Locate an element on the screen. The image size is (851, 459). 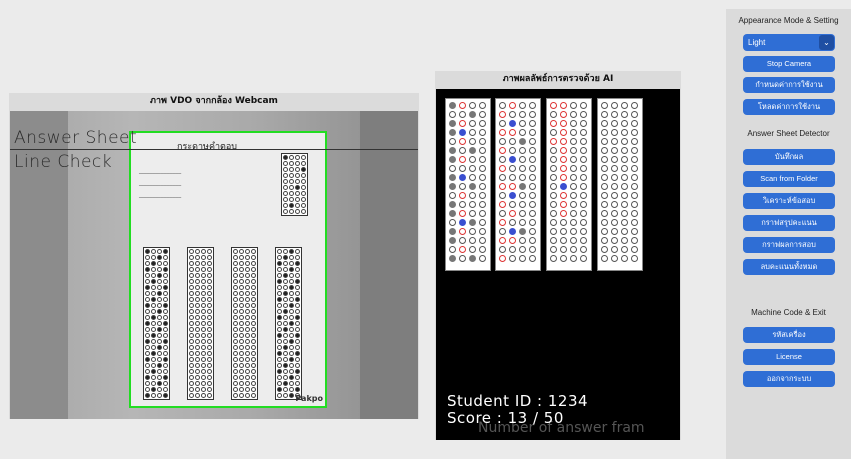
license-button: License is located at coordinates (789, 357).